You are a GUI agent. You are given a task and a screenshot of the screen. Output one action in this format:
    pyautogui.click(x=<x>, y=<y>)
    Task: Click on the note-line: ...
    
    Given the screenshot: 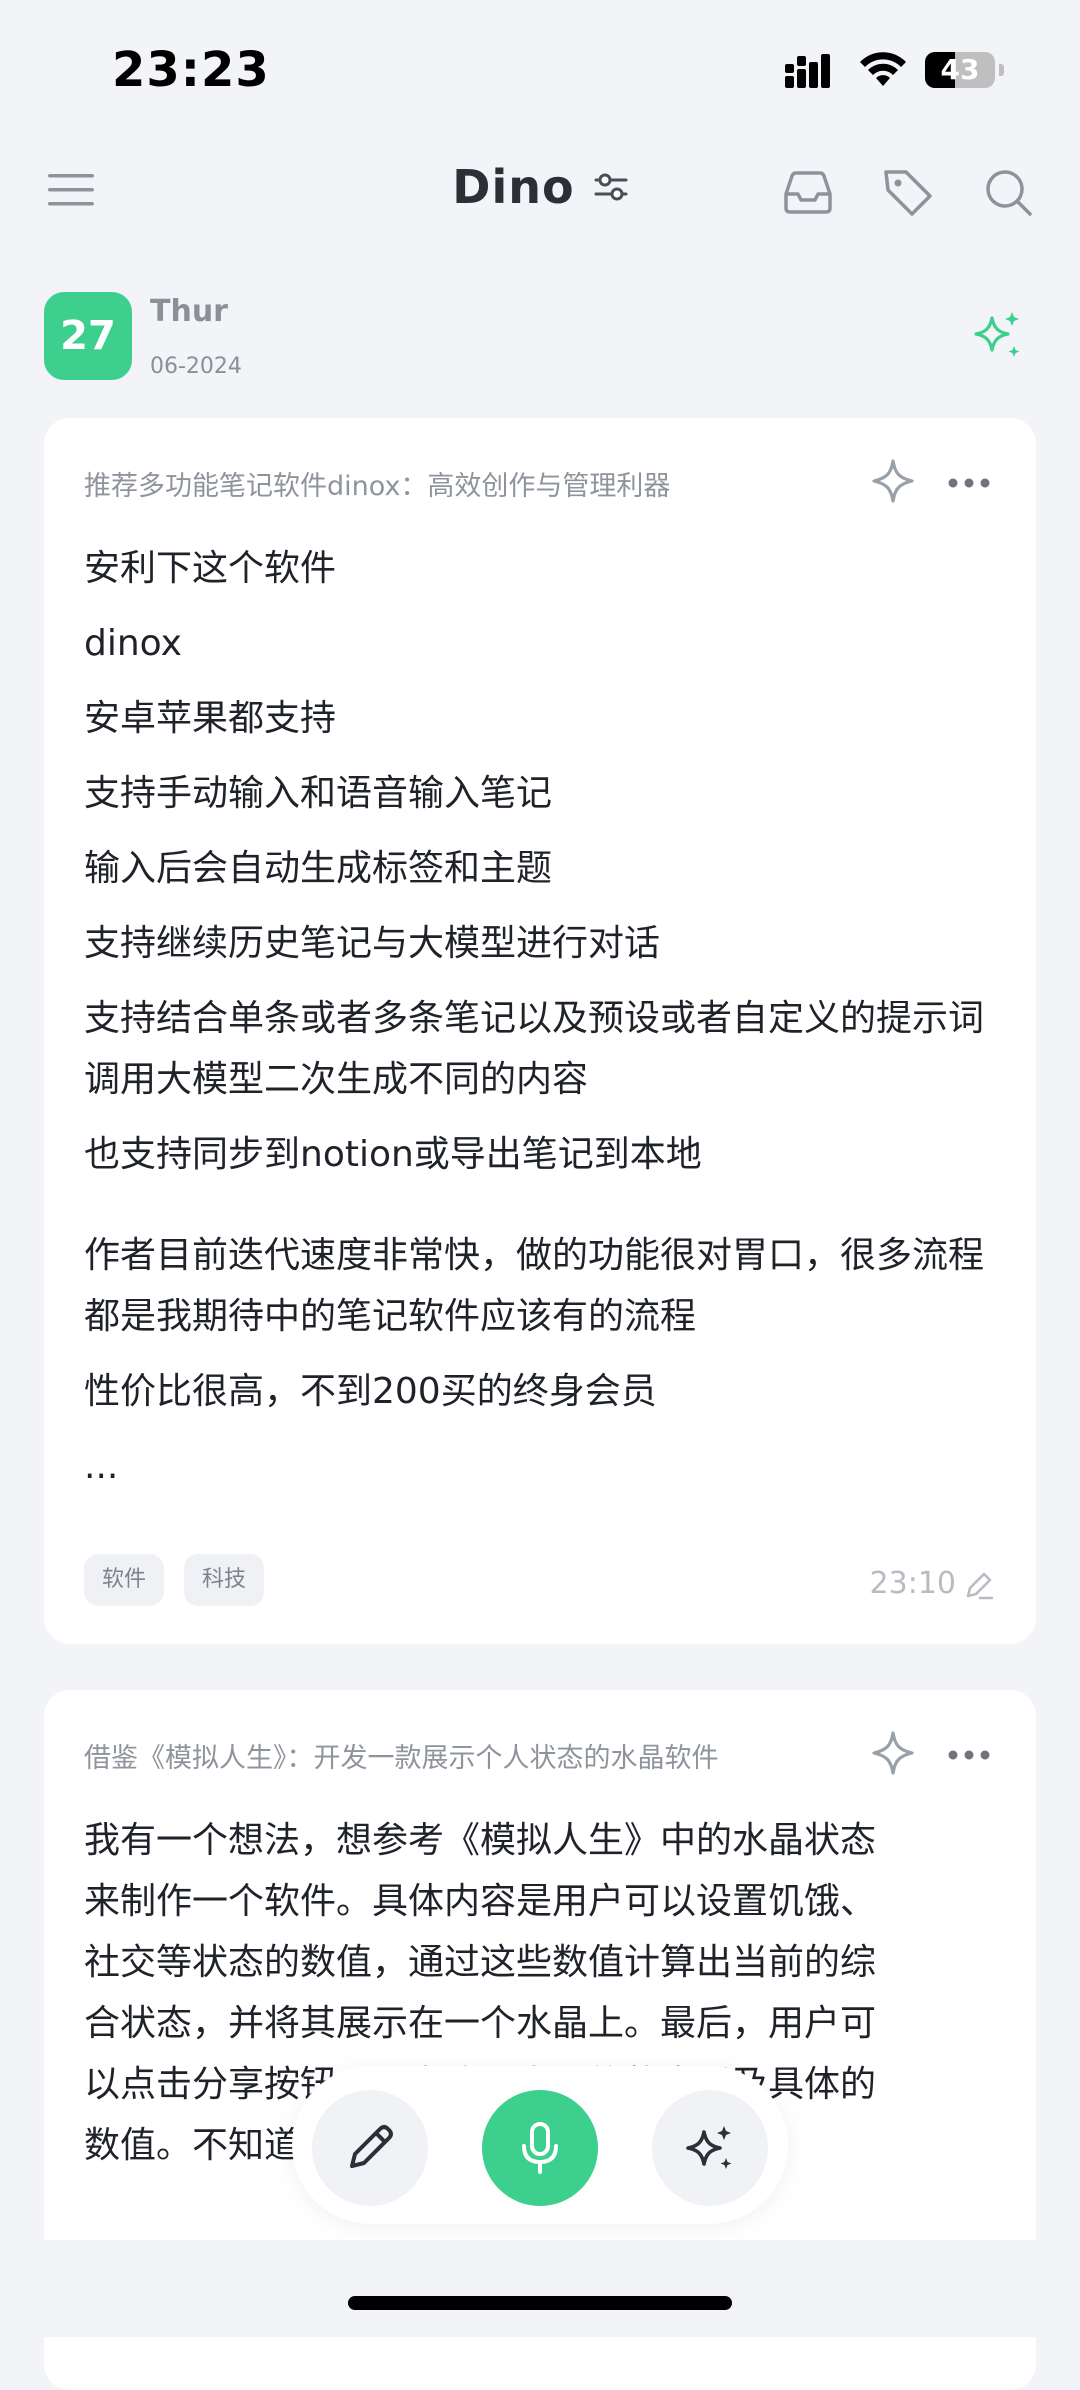 What is the action you would take?
    pyautogui.click(x=101, y=1466)
    